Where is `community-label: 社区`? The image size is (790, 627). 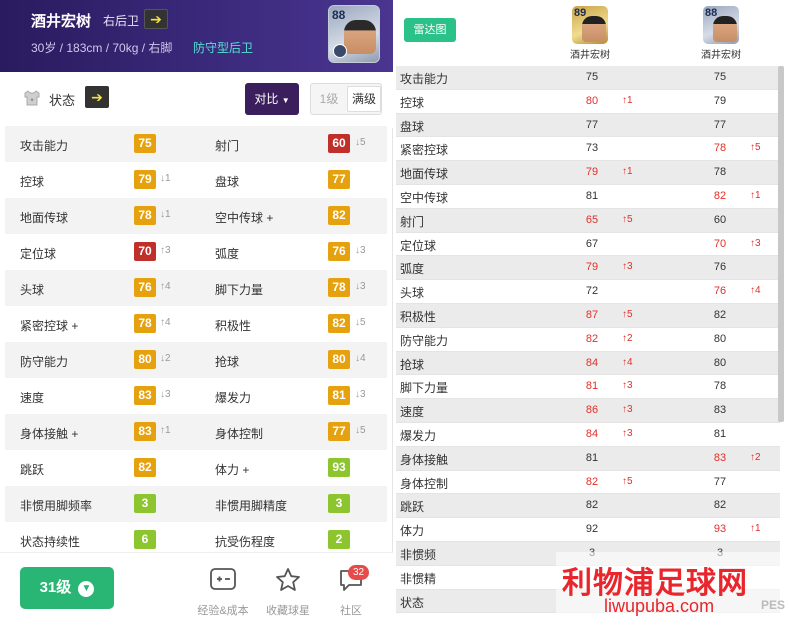
community-label: 社区 is located at coordinates (351, 611).